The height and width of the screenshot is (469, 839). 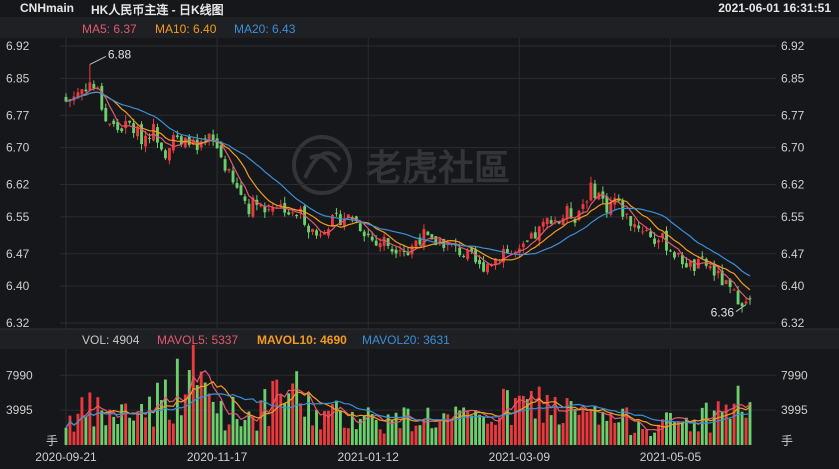 I want to click on price-tick-left: 6.92, so click(x=18, y=46).